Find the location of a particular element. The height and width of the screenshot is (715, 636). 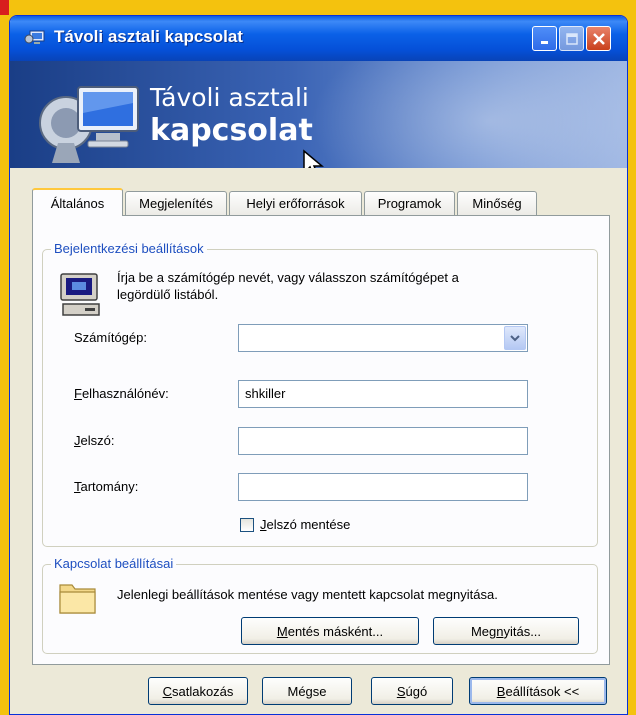

username-label: Felhasználónév: is located at coordinates (121, 393).